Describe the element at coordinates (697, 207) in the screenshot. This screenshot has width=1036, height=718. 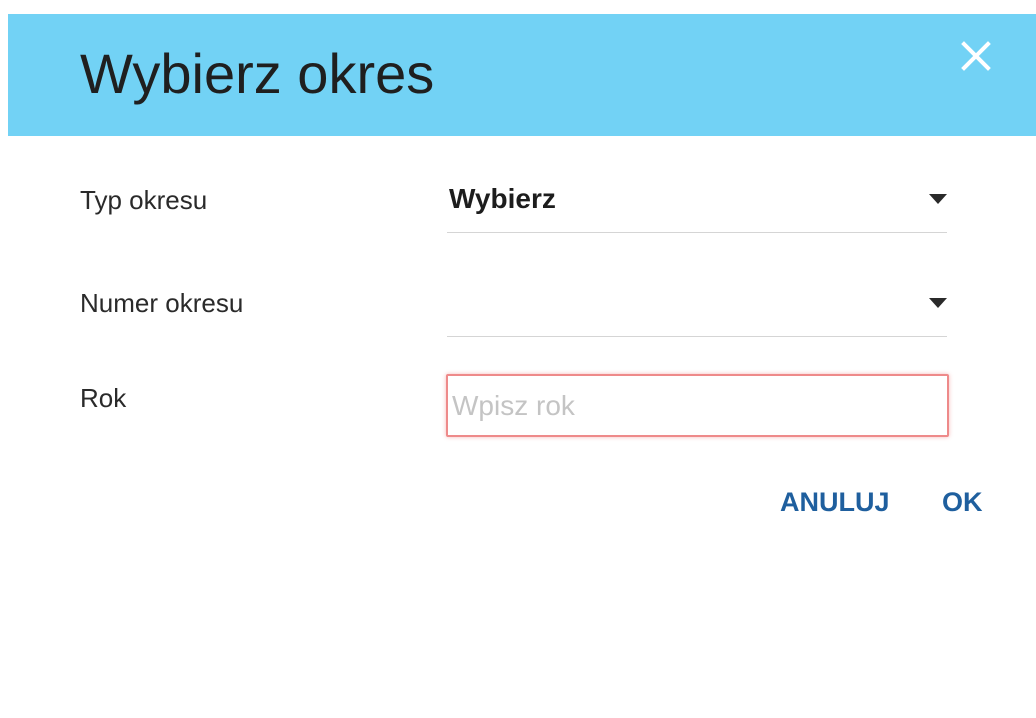
I see `period-type-select: Wybierz` at that location.